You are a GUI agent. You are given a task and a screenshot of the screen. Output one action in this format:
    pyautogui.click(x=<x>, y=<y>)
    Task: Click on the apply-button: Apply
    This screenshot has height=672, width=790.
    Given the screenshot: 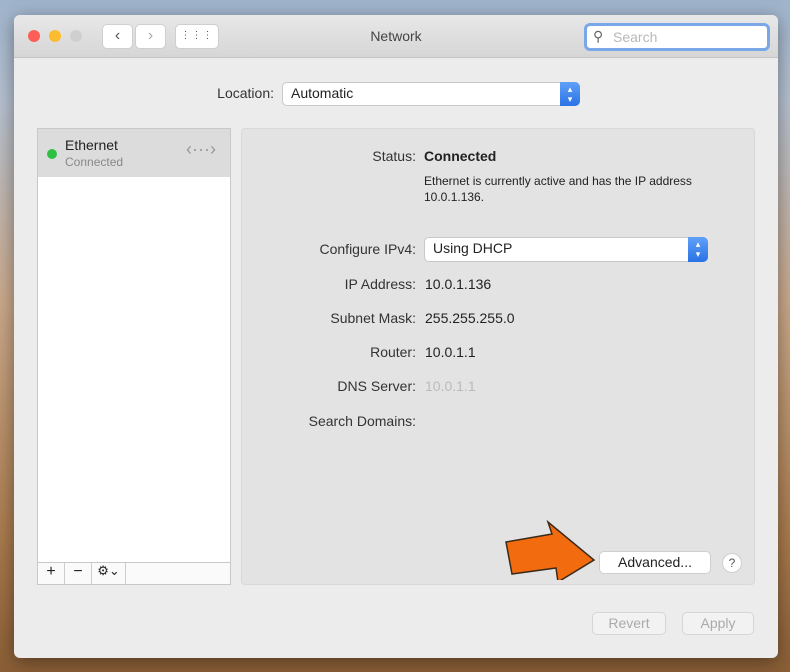 What is the action you would take?
    pyautogui.click(x=718, y=623)
    